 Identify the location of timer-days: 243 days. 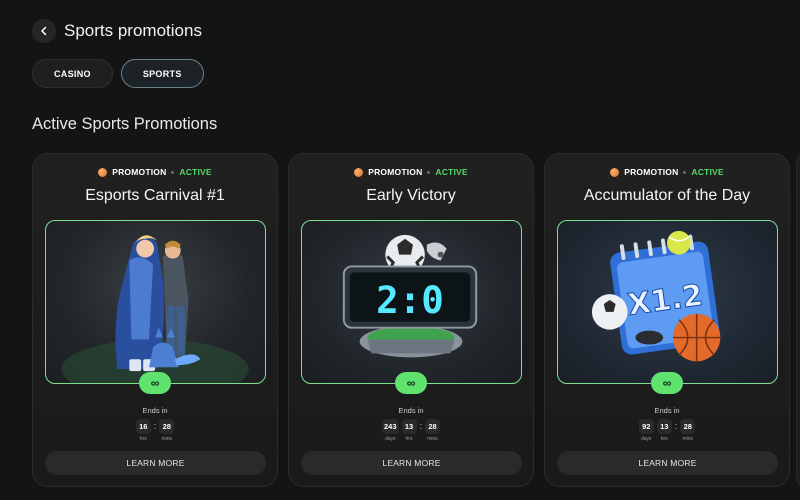
(390, 430).